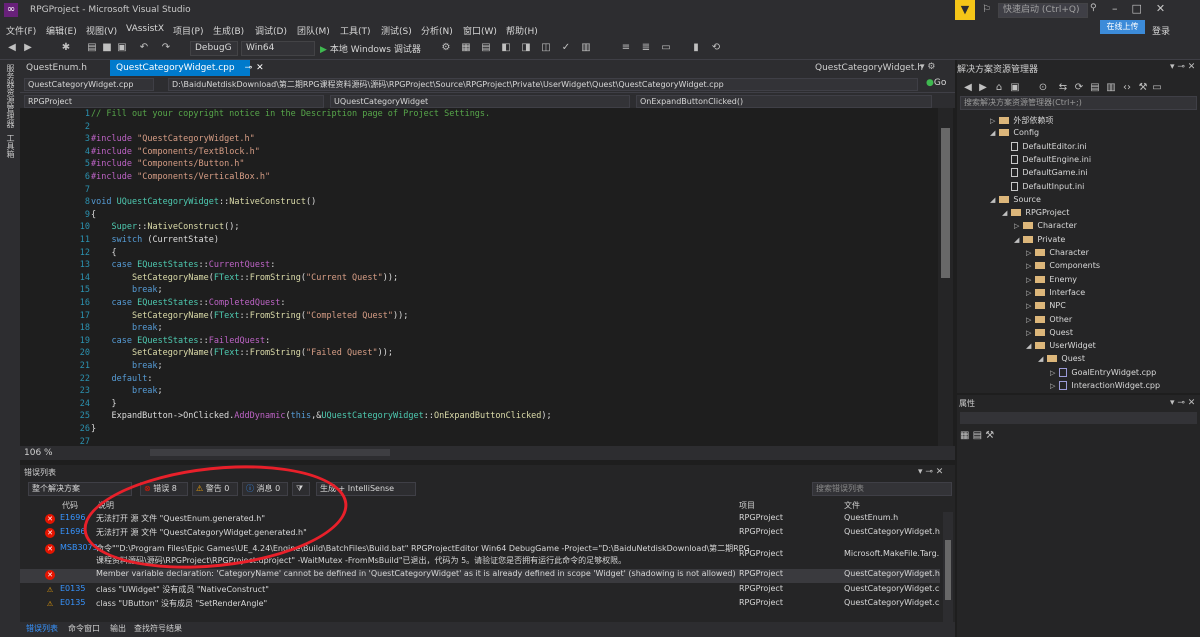 The height and width of the screenshot is (637, 1200). What do you see at coordinates (103, 404) in the screenshot?
I see `code-line: }` at bounding box center [103, 404].